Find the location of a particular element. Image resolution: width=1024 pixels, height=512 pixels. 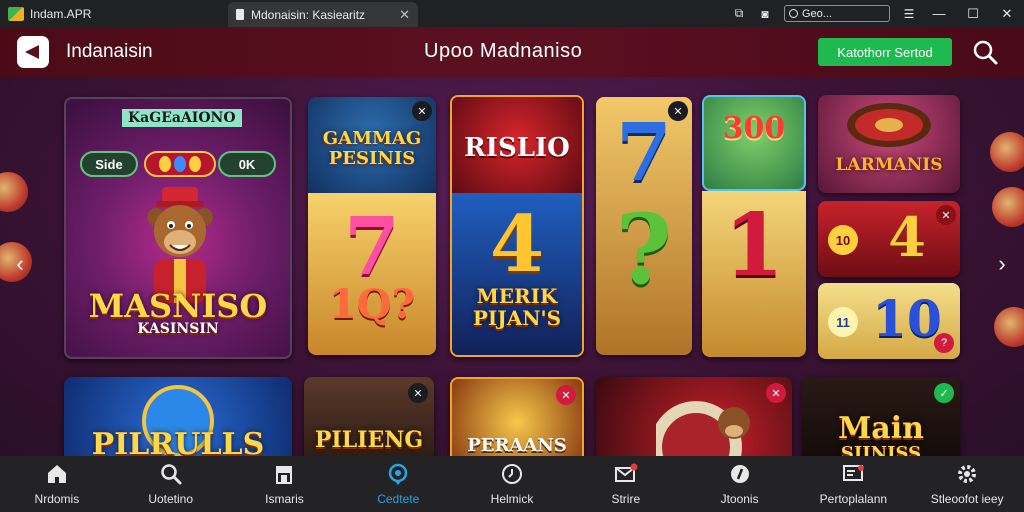

camera-icon: ◙ is located at coordinates (765, 13).